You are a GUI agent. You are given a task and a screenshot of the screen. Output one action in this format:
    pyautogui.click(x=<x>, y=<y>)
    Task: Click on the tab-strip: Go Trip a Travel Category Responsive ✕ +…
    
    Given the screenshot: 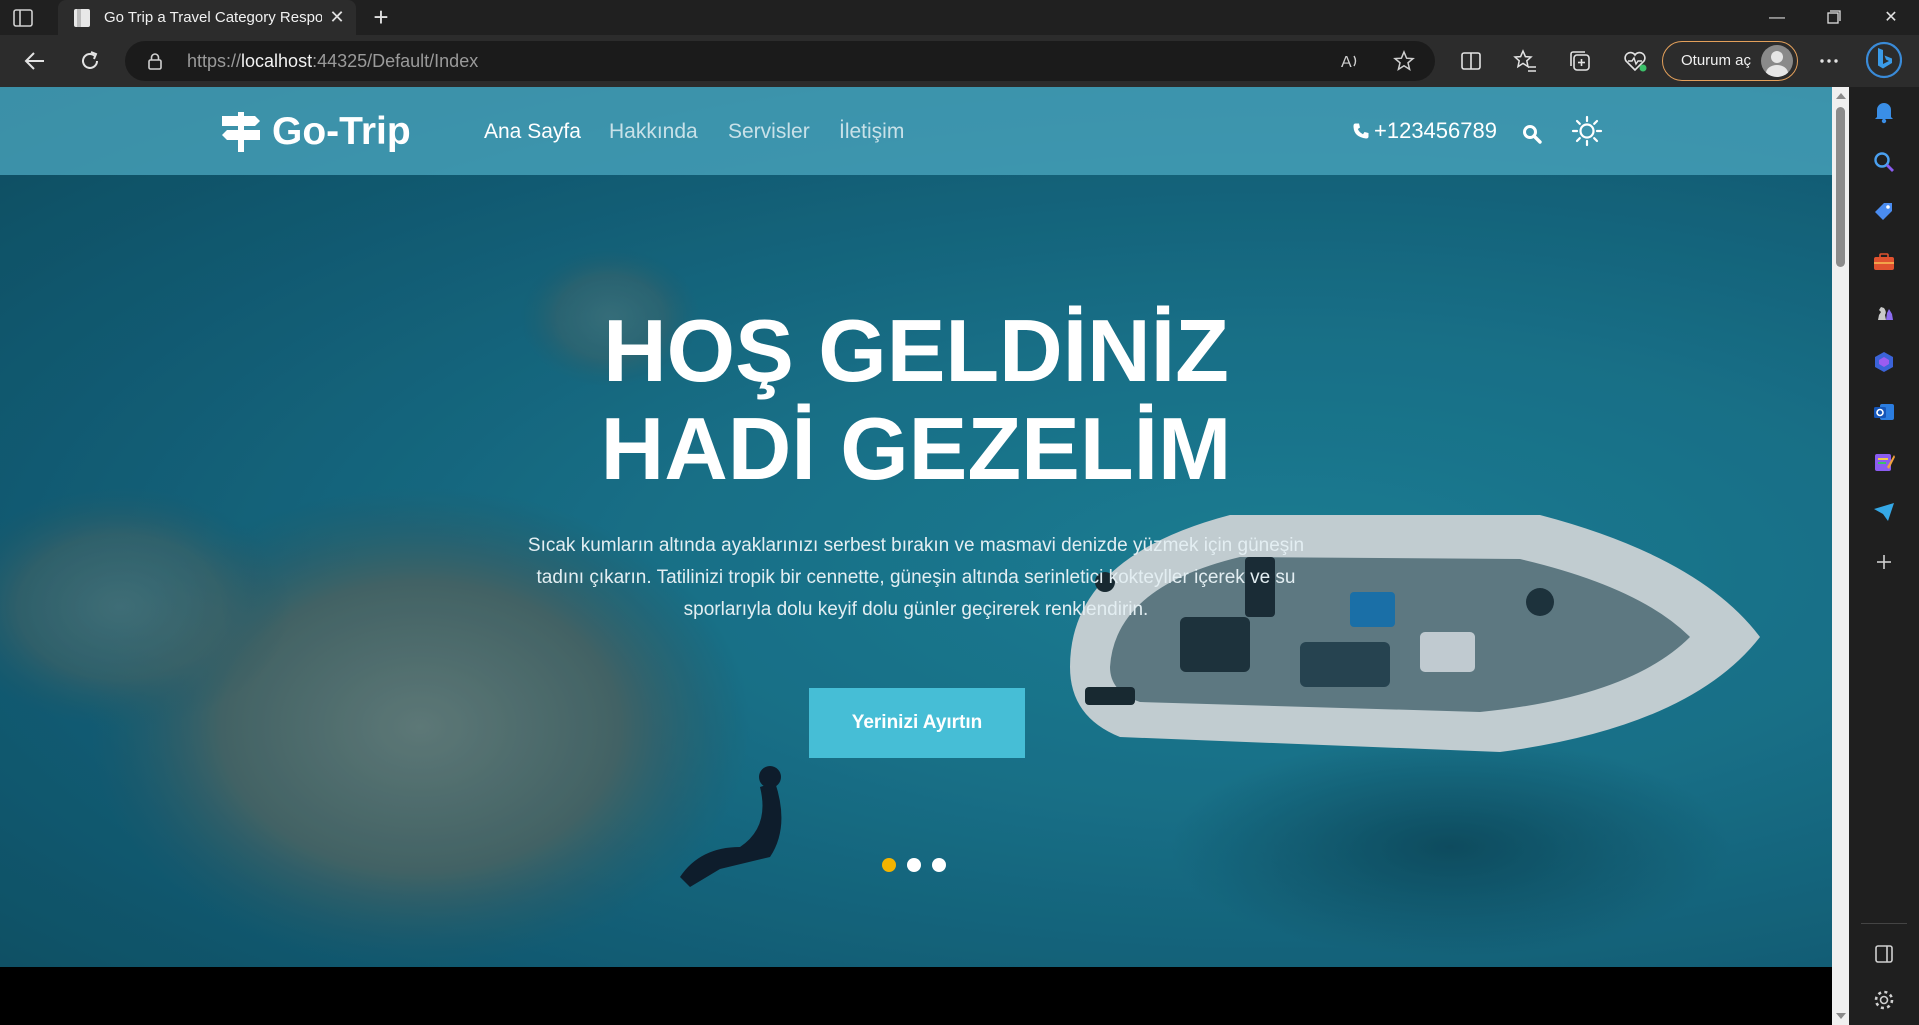 What is the action you would take?
    pyautogui.click(x=959, y=17)
    